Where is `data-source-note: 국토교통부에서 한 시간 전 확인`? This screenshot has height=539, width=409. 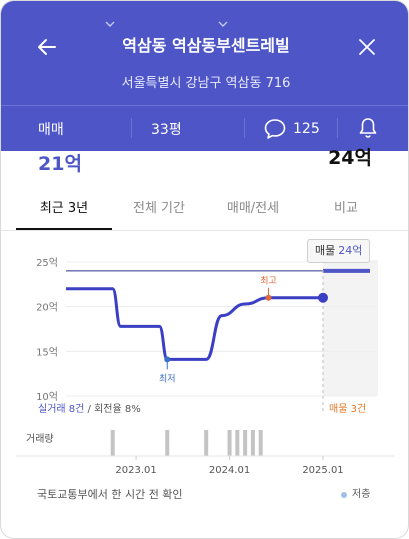 data-source-note: 국토교통부에서 한 시간 전 확인 is located at coordinates (110, 494).